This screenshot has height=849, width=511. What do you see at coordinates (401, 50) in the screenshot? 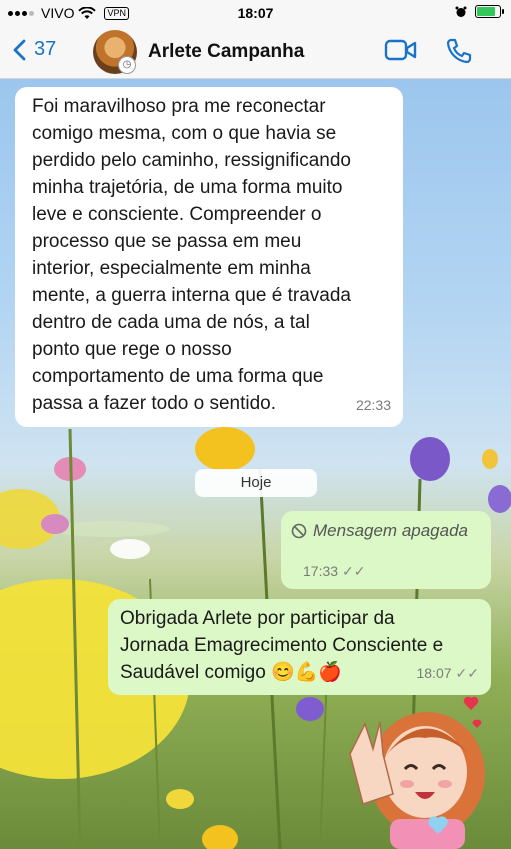
I see `video-call-icon` at bounding box center [401, 50].